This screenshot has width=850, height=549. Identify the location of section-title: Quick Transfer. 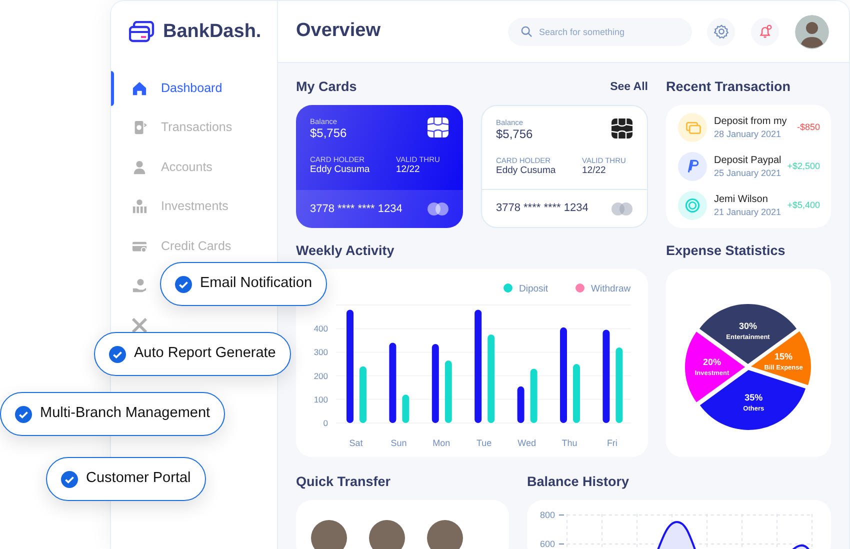
(344, 482).